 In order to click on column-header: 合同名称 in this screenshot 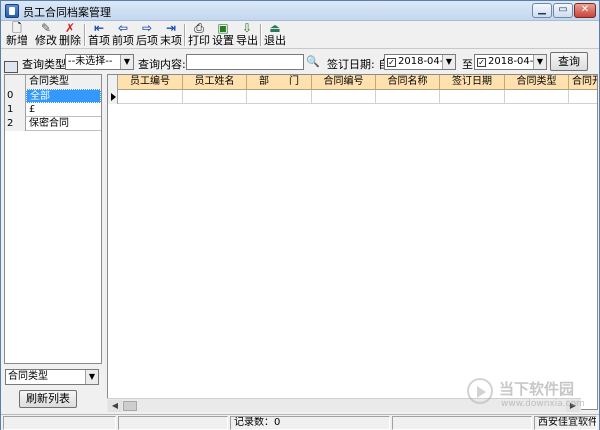, I will do `click(408, 82)`.